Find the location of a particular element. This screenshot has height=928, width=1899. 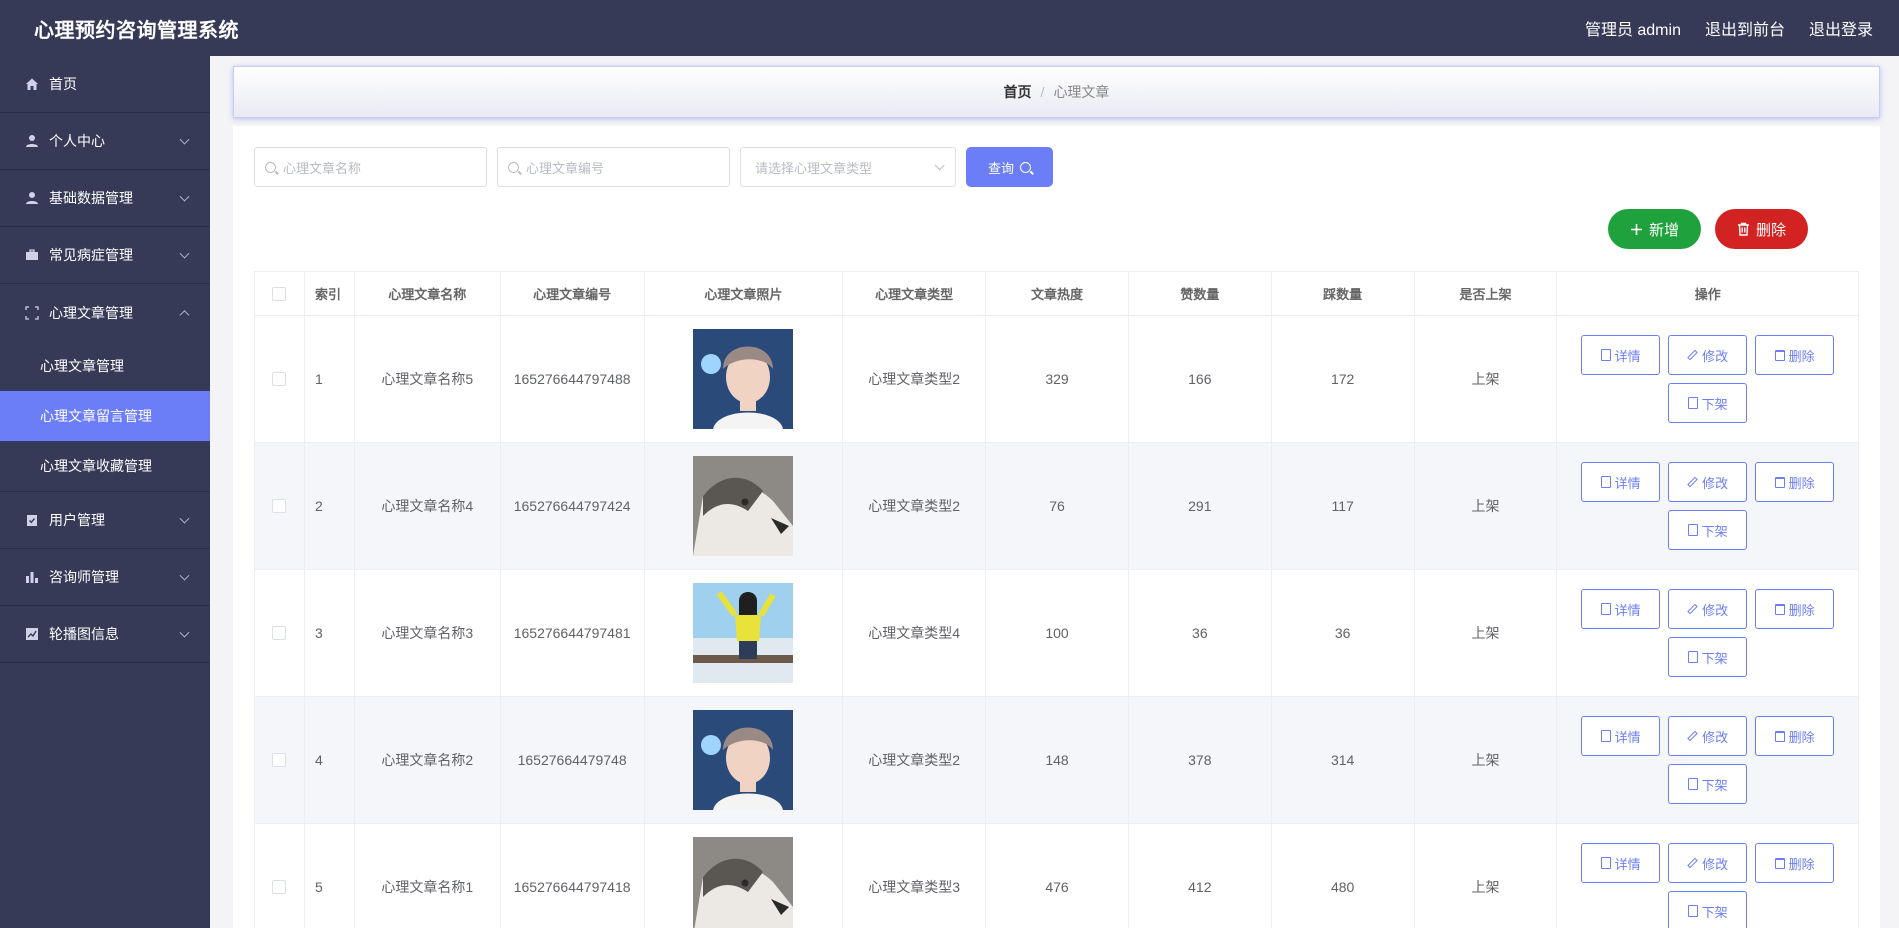

query-label: 查询 is located at coordinates (1000, 168).